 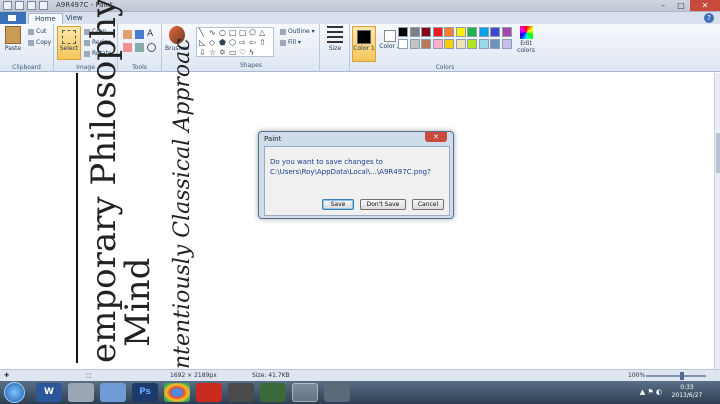 I want to click on color1-button: Color 1, so click(x=364, y=44).